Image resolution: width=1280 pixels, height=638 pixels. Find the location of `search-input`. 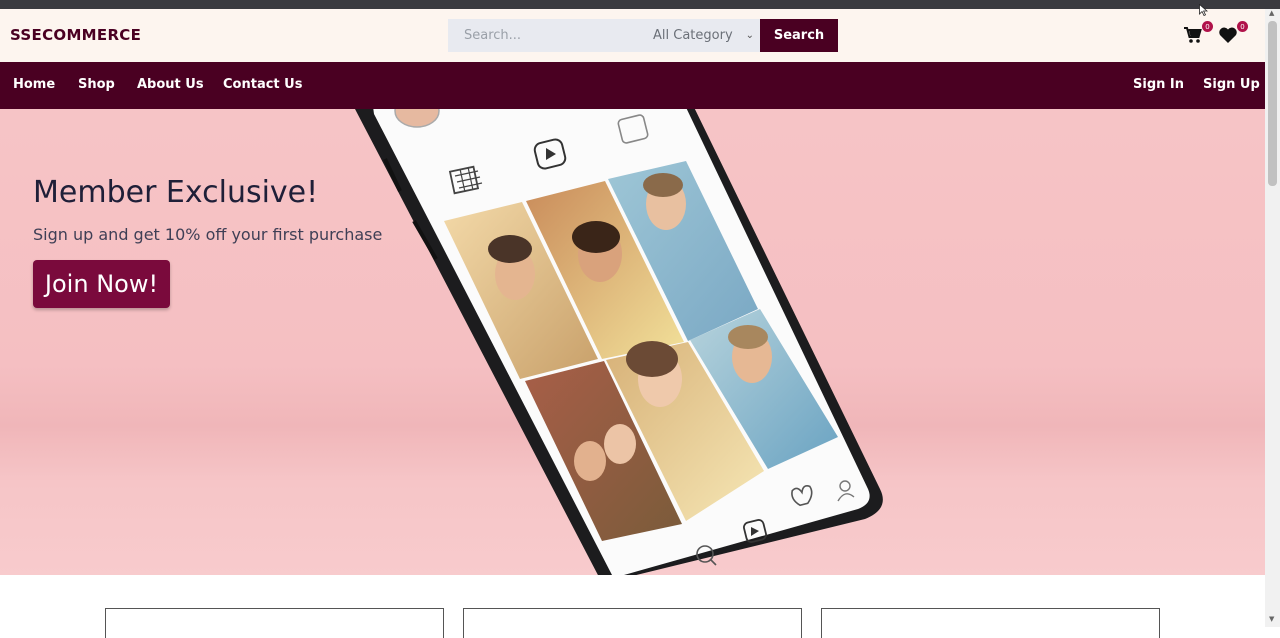

search-input is located at coordinates (543, 35).